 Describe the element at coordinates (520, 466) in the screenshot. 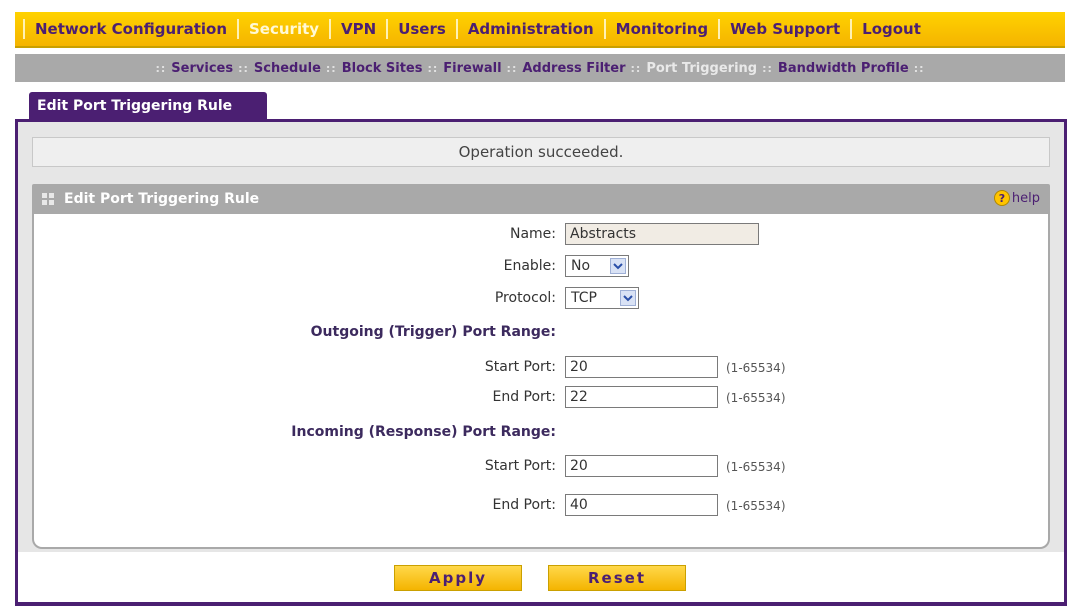

I see `incoming-start-label: Start Port:` at that location.